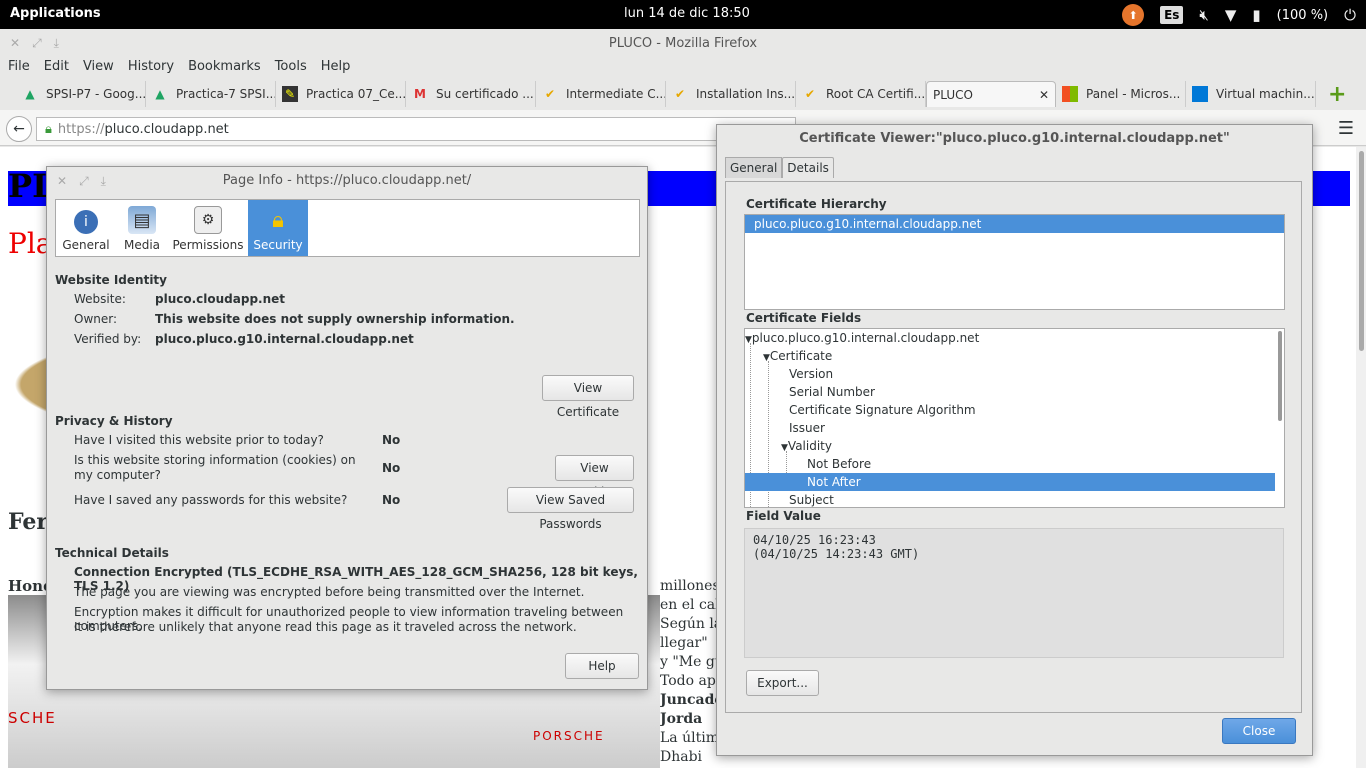 This screenshot has height=768, width=1366. I want to click on photo-text: PORSCHE, so click(569, 736).